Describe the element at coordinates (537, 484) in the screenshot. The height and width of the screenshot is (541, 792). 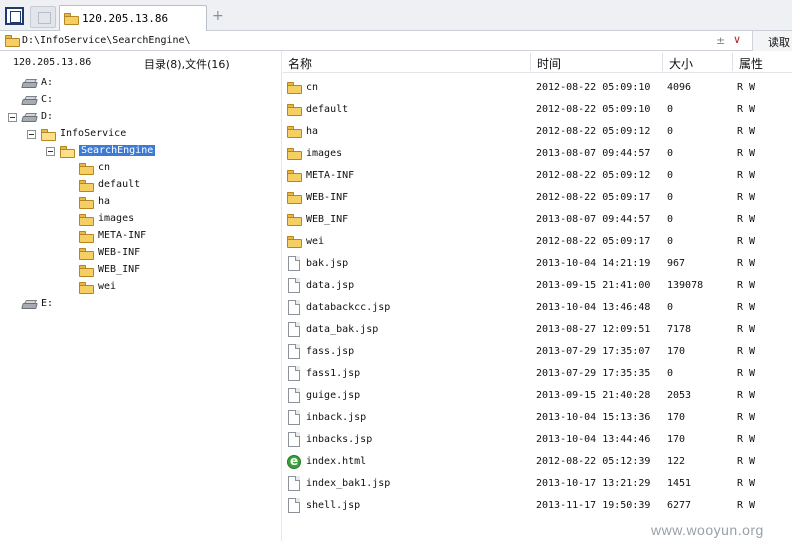
I see `file-row: index_bak1.jsp 2013-10-17 13:21:29 1451 R W` at that location.